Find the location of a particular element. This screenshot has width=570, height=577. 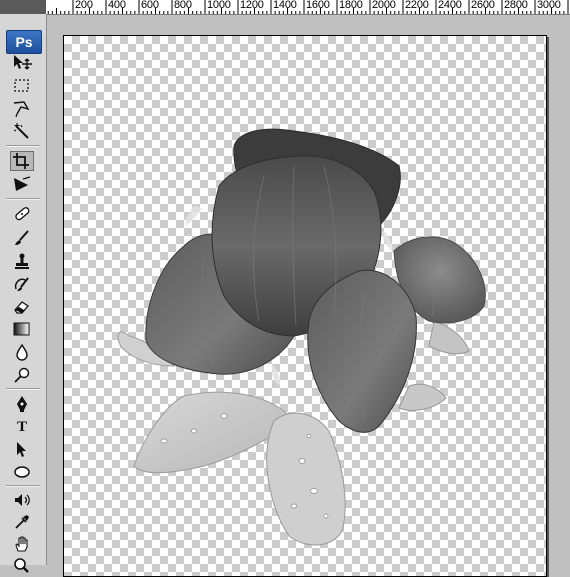

pen-icon is located at coordinates (22, 404).